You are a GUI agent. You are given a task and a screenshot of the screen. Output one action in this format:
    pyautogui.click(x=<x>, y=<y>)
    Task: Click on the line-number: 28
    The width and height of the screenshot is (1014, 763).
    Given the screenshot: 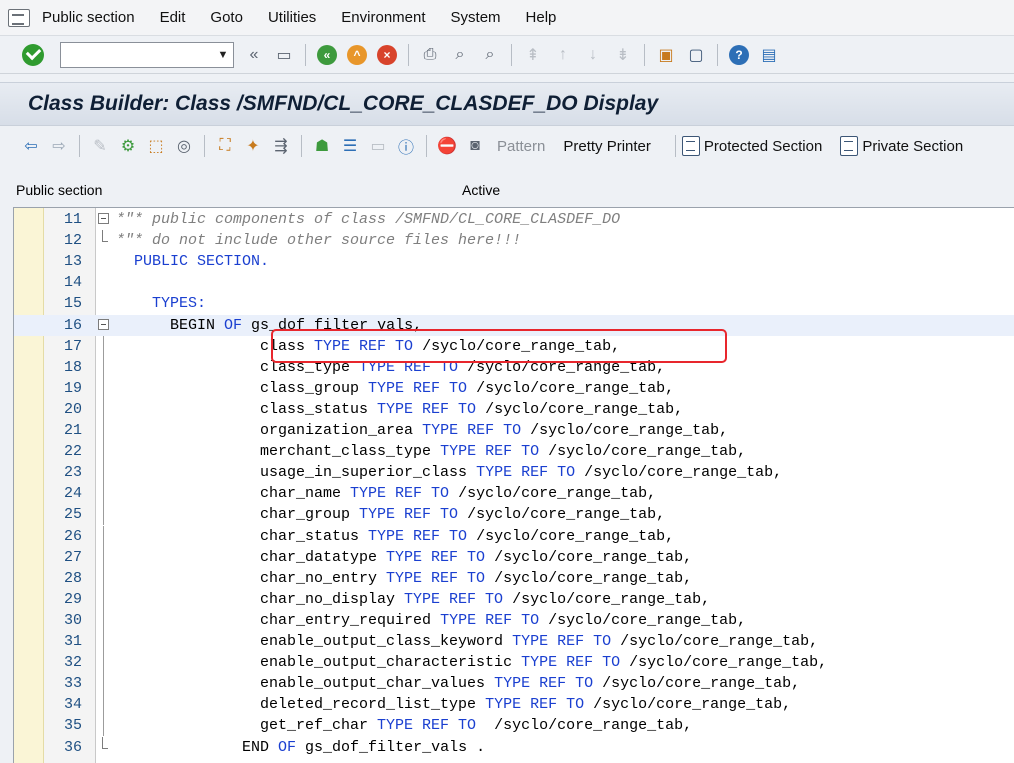 What is the action you would take?
    pyautogui.click(x=72, y=578)
    